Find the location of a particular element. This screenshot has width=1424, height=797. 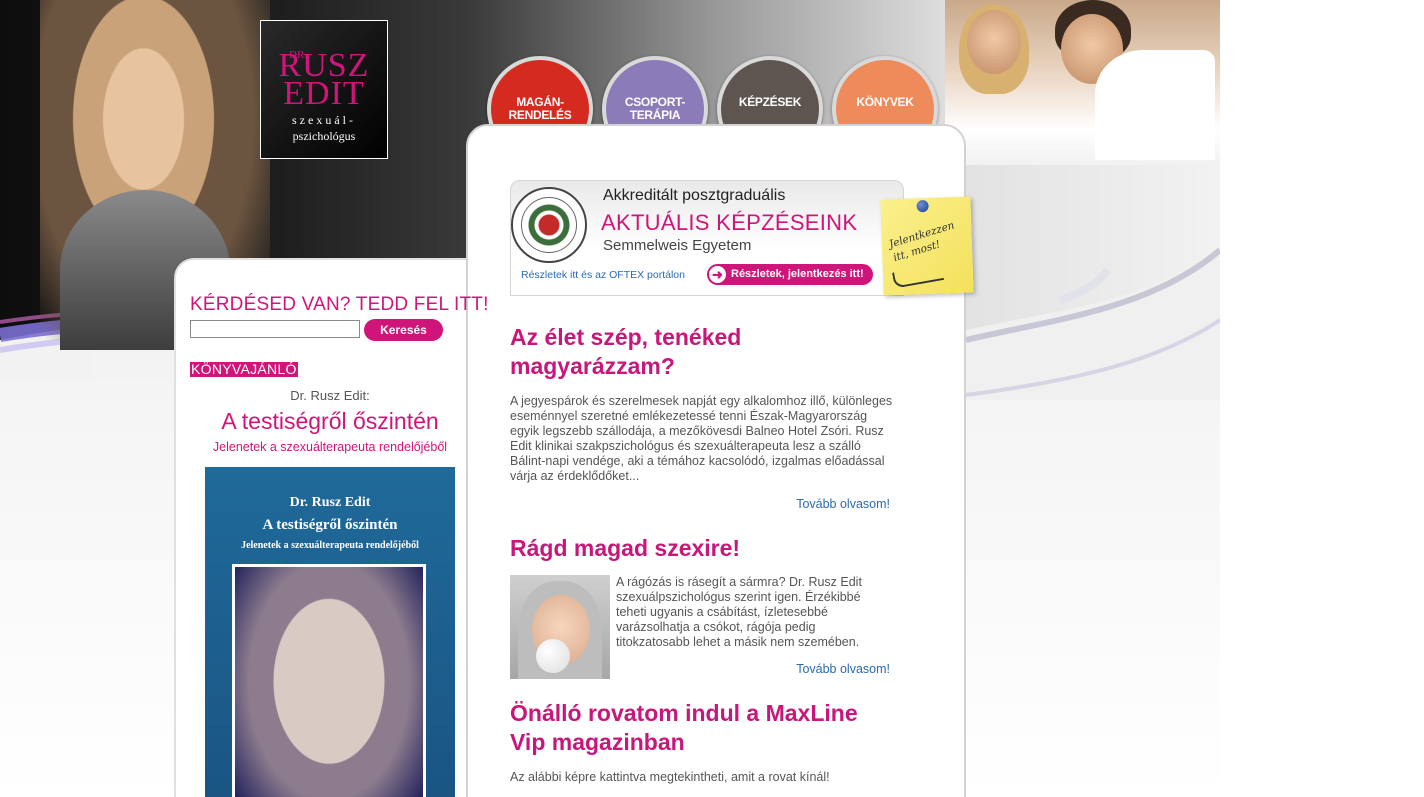

ask-question-title: KÉRDÉSED VAN? TEDD FEL ITT! is located at coordinates (339, 304).